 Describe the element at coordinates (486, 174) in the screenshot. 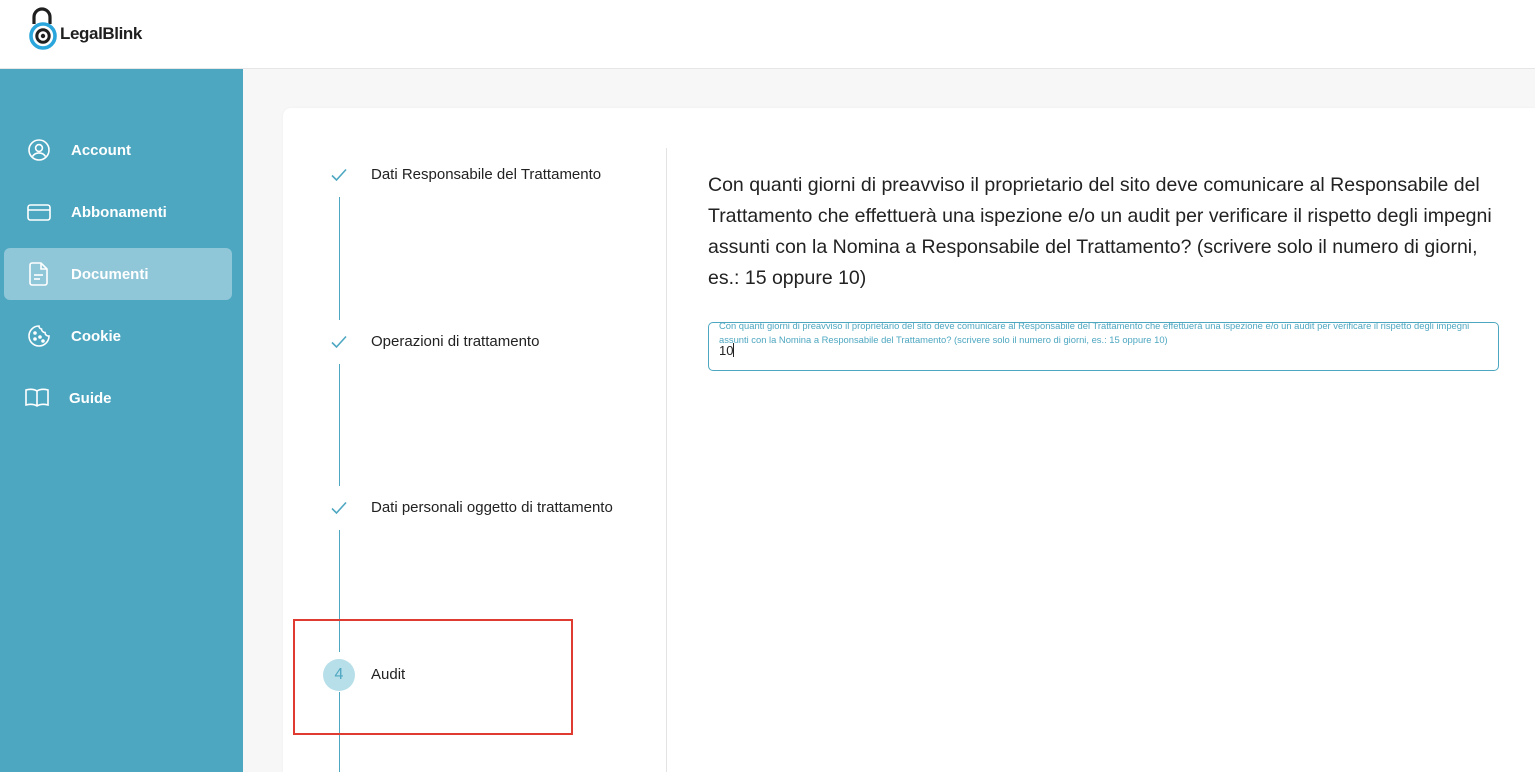

I see `step-label: Dati Responsabile del Trattamento` at that location.